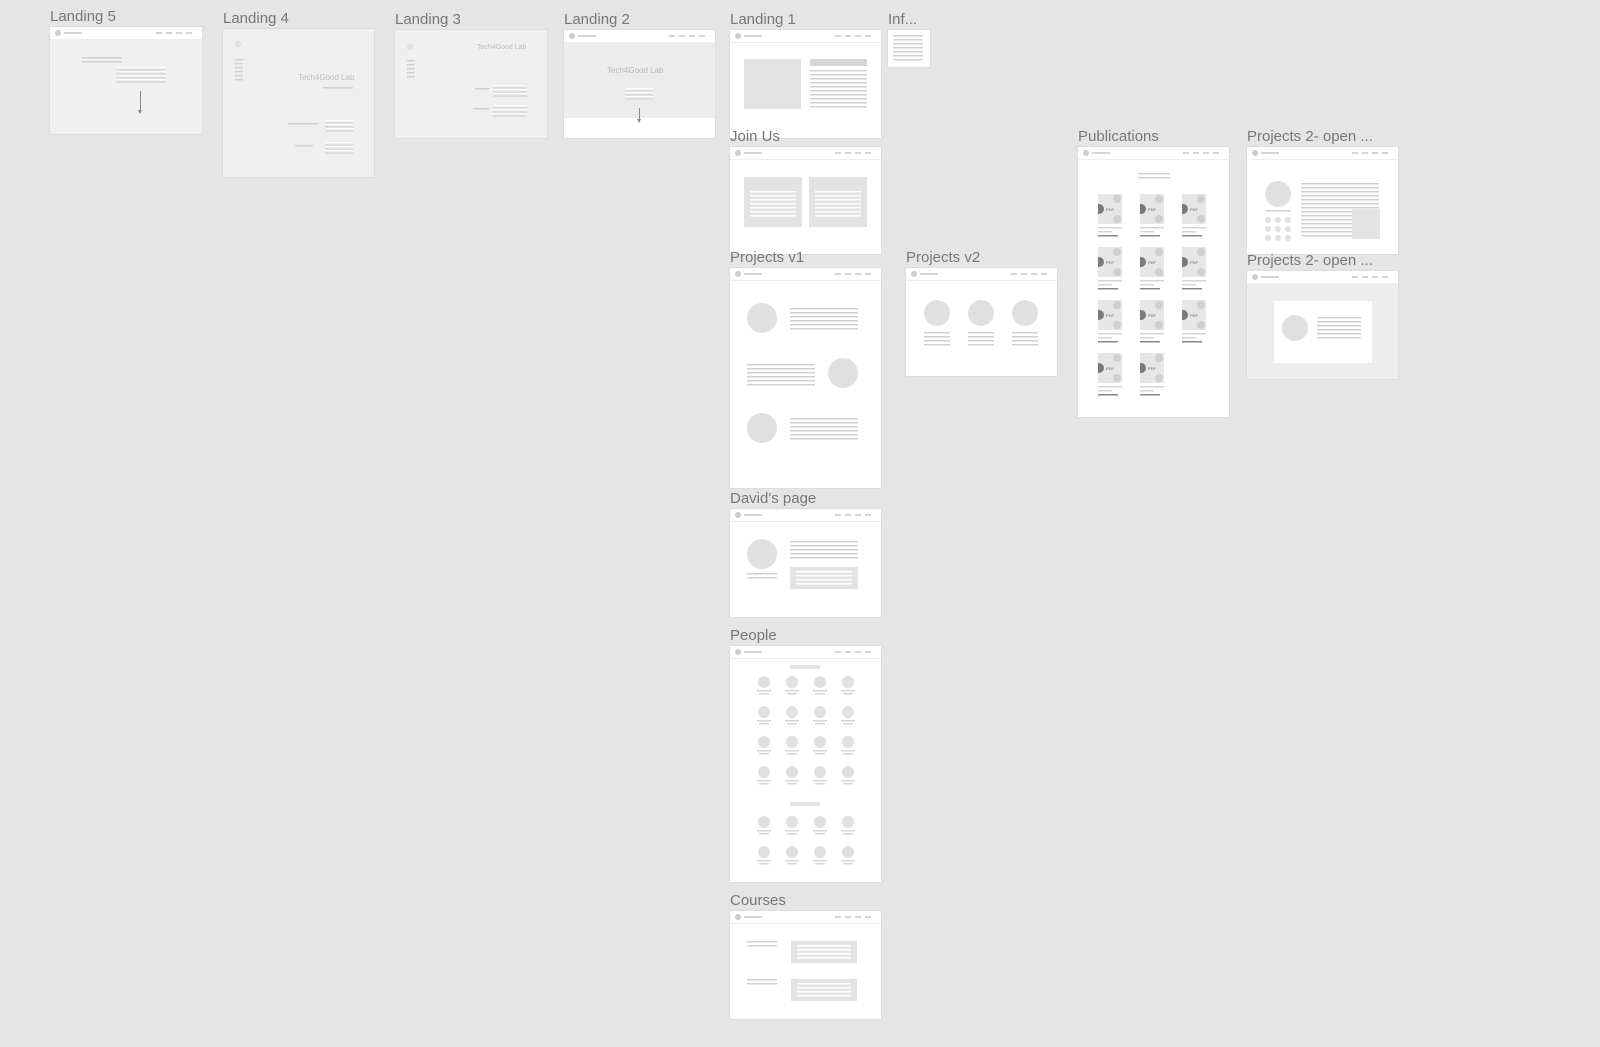 The height and width of the screenshot is (1047, 1600). What do you see at coordinates (1278, 211) in the screenshot?
I see `caption` at bounding box center [1278, 211].